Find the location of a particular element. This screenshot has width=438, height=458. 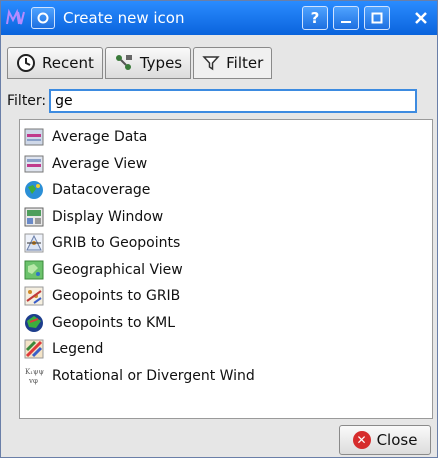

list-item: Datacoverage is located at coordinates (226, 190).